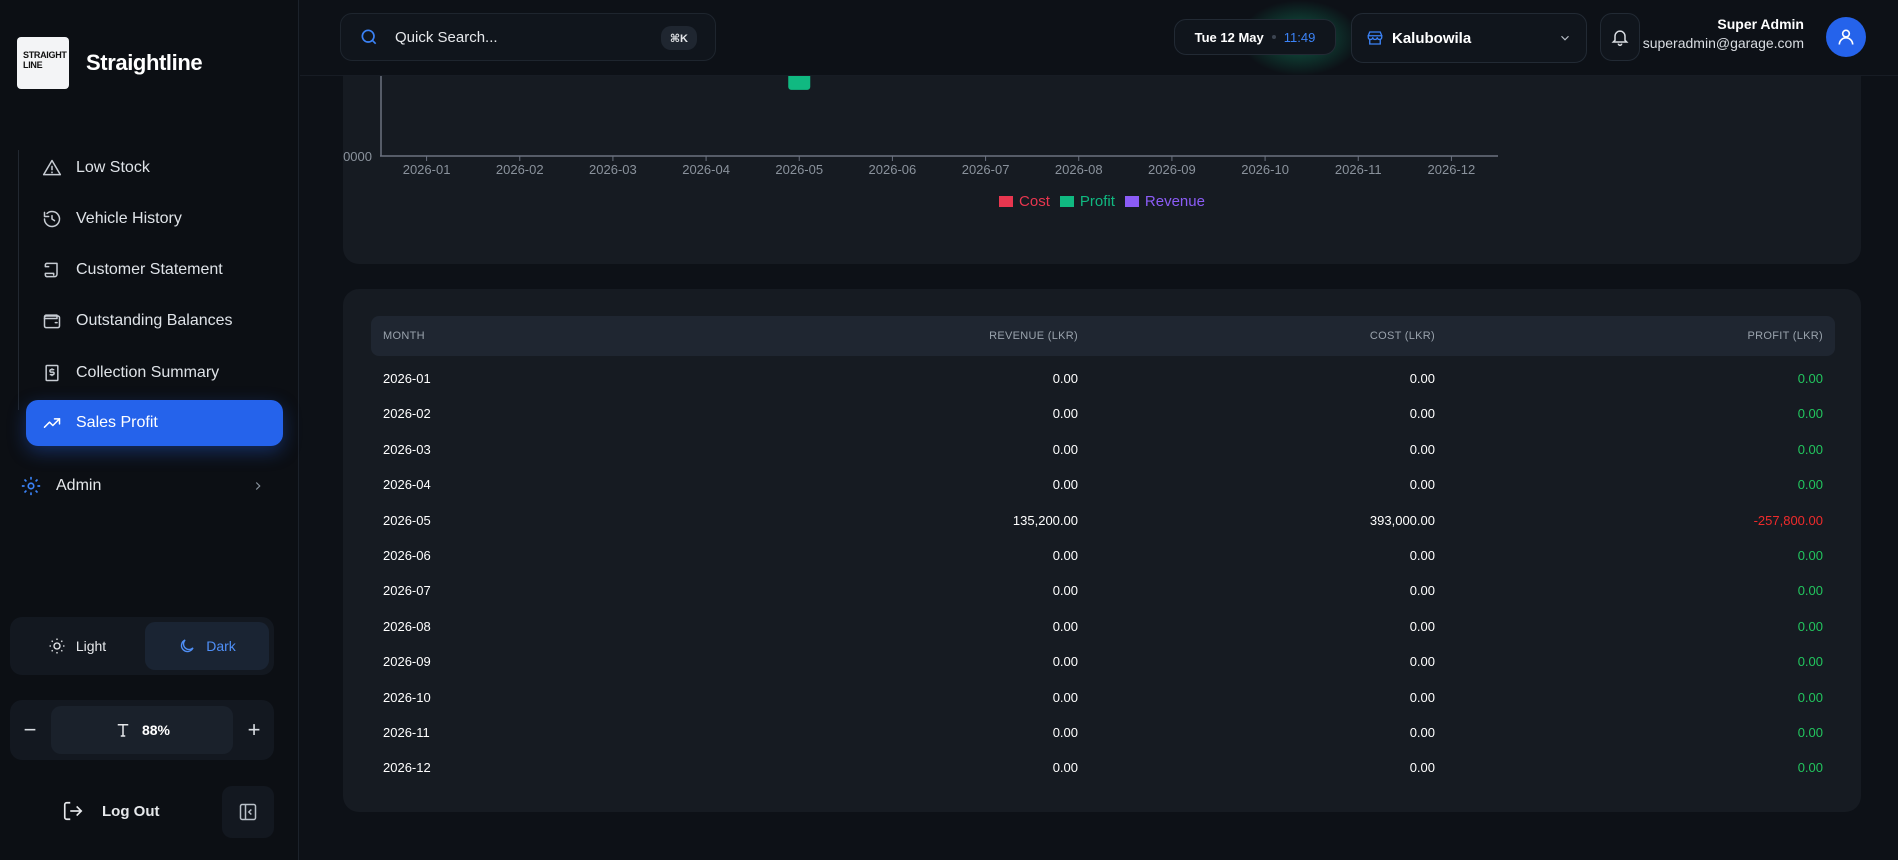 This screenshot has width=1898, height=860. What do you see at coordinates (1006, 201) in the screenshot?
I see `legend-swatch-cost` at bounding box center [1006, 201].